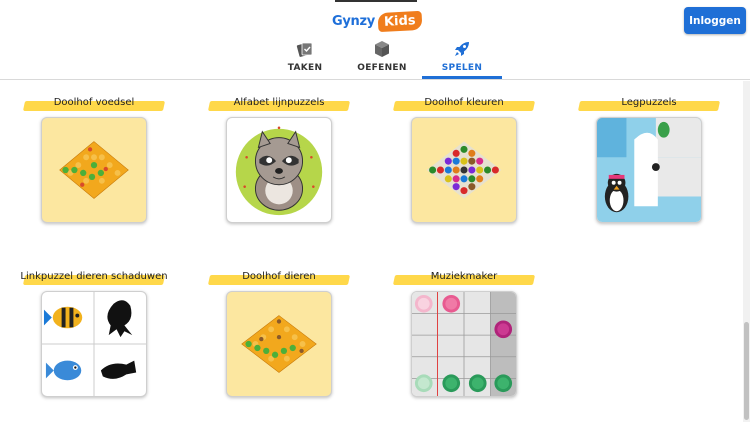  I want to click on main-tabs: TAKEN OEFENEN SPELEN, so click(385, 59).